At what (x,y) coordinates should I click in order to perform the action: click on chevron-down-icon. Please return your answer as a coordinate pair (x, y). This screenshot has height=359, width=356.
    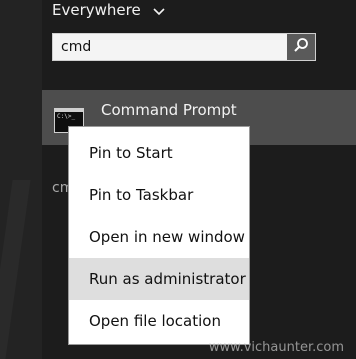
    Looking at the image, I should click on (159, 11).